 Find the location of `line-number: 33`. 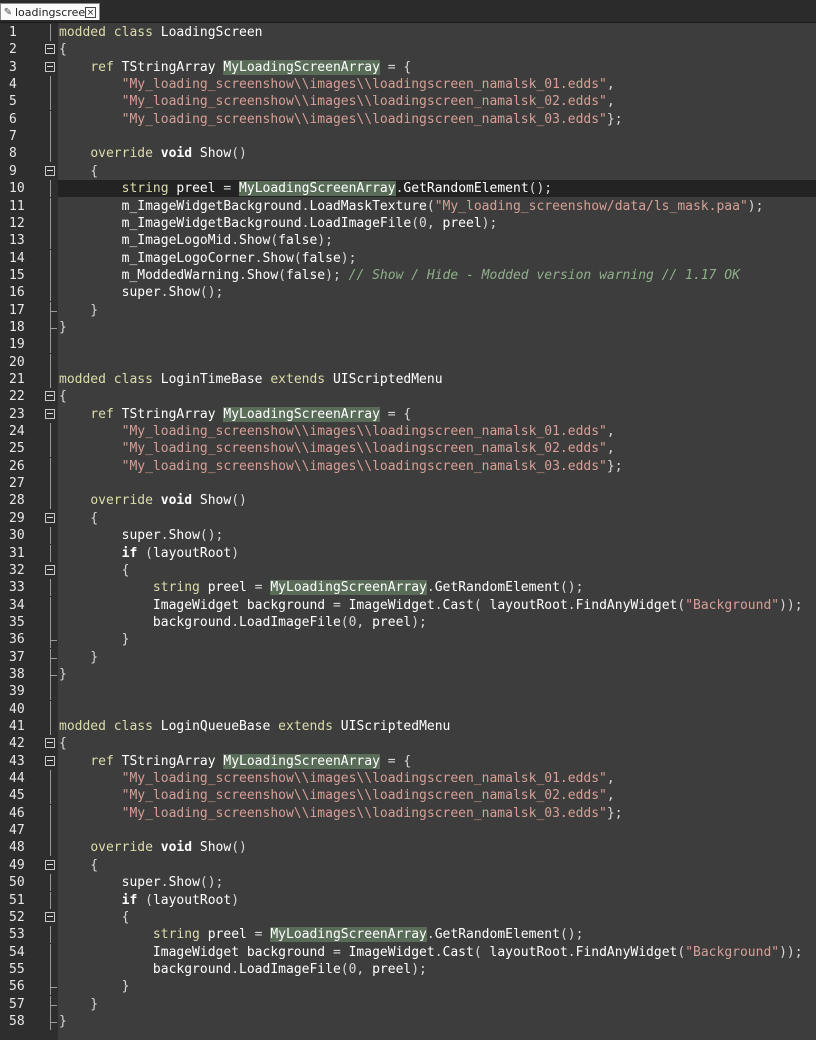

line-number: 33 is located at coordinates (17, 588).